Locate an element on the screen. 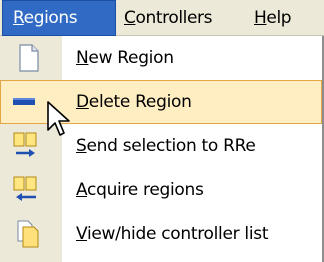 The image size is (324, 262). menu-regions: Regions is located at coordinates (59, 18).